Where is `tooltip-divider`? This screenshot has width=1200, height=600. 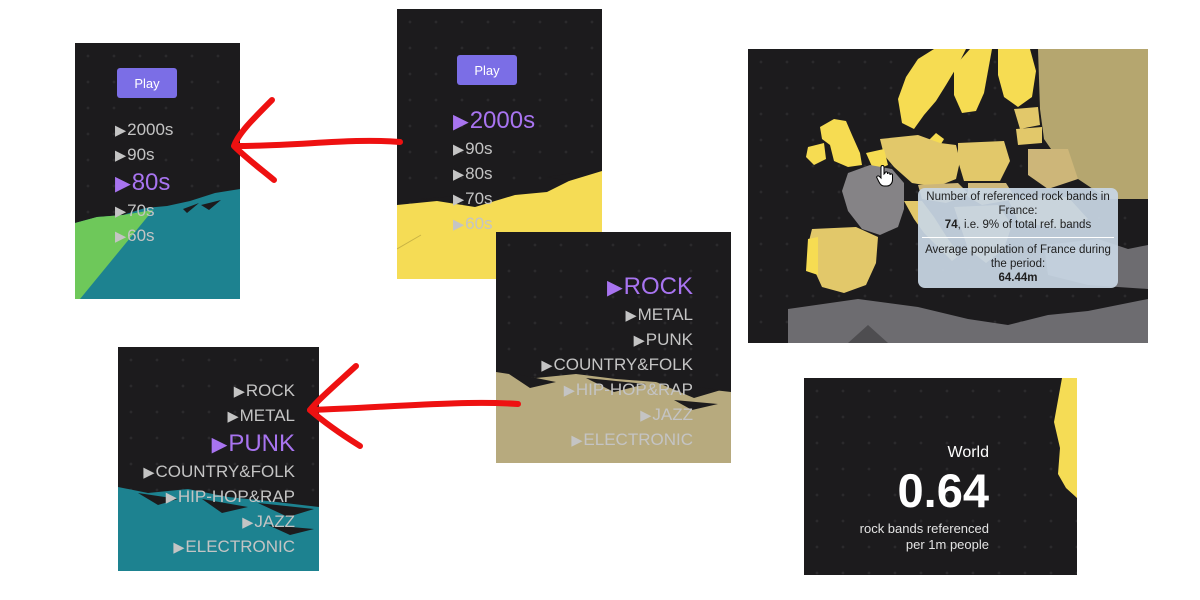 tooltip-divider is located at coordinates (1018, 237).